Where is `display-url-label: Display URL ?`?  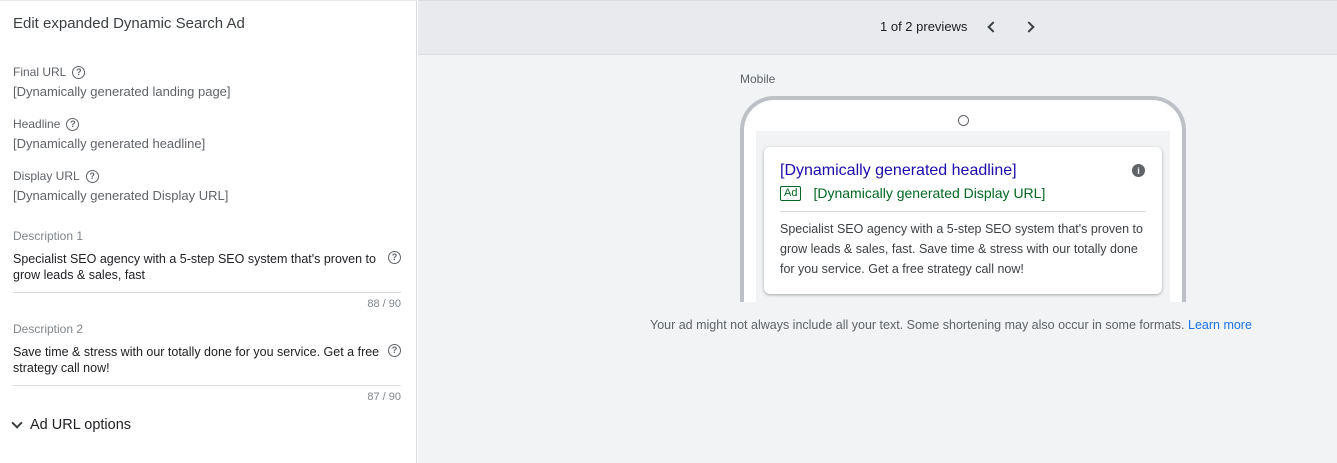
display-url-label: Display URL ? is located at coordinates (56, 176).